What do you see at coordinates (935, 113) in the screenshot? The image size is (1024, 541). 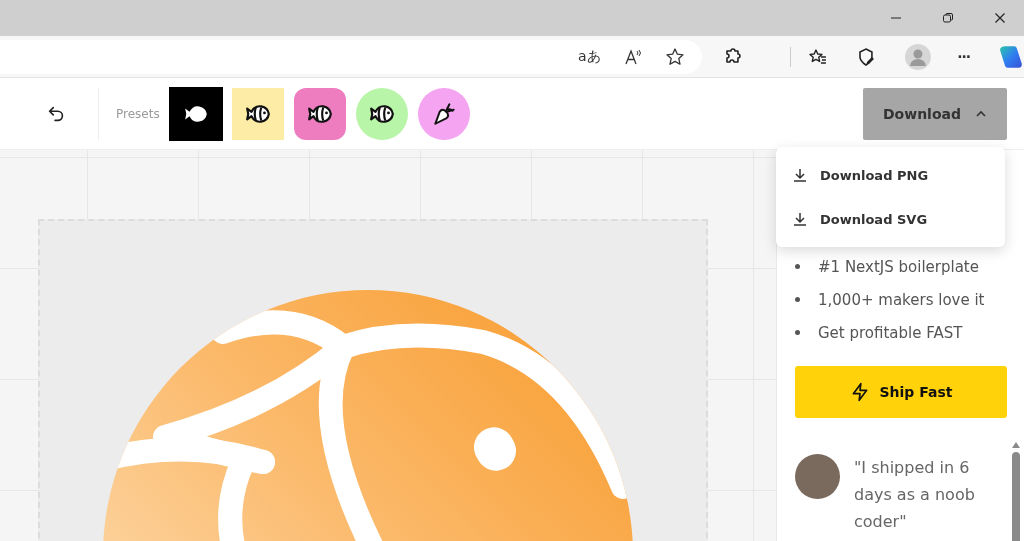 I see `download-button: Download` at bounding box center [935, 113].